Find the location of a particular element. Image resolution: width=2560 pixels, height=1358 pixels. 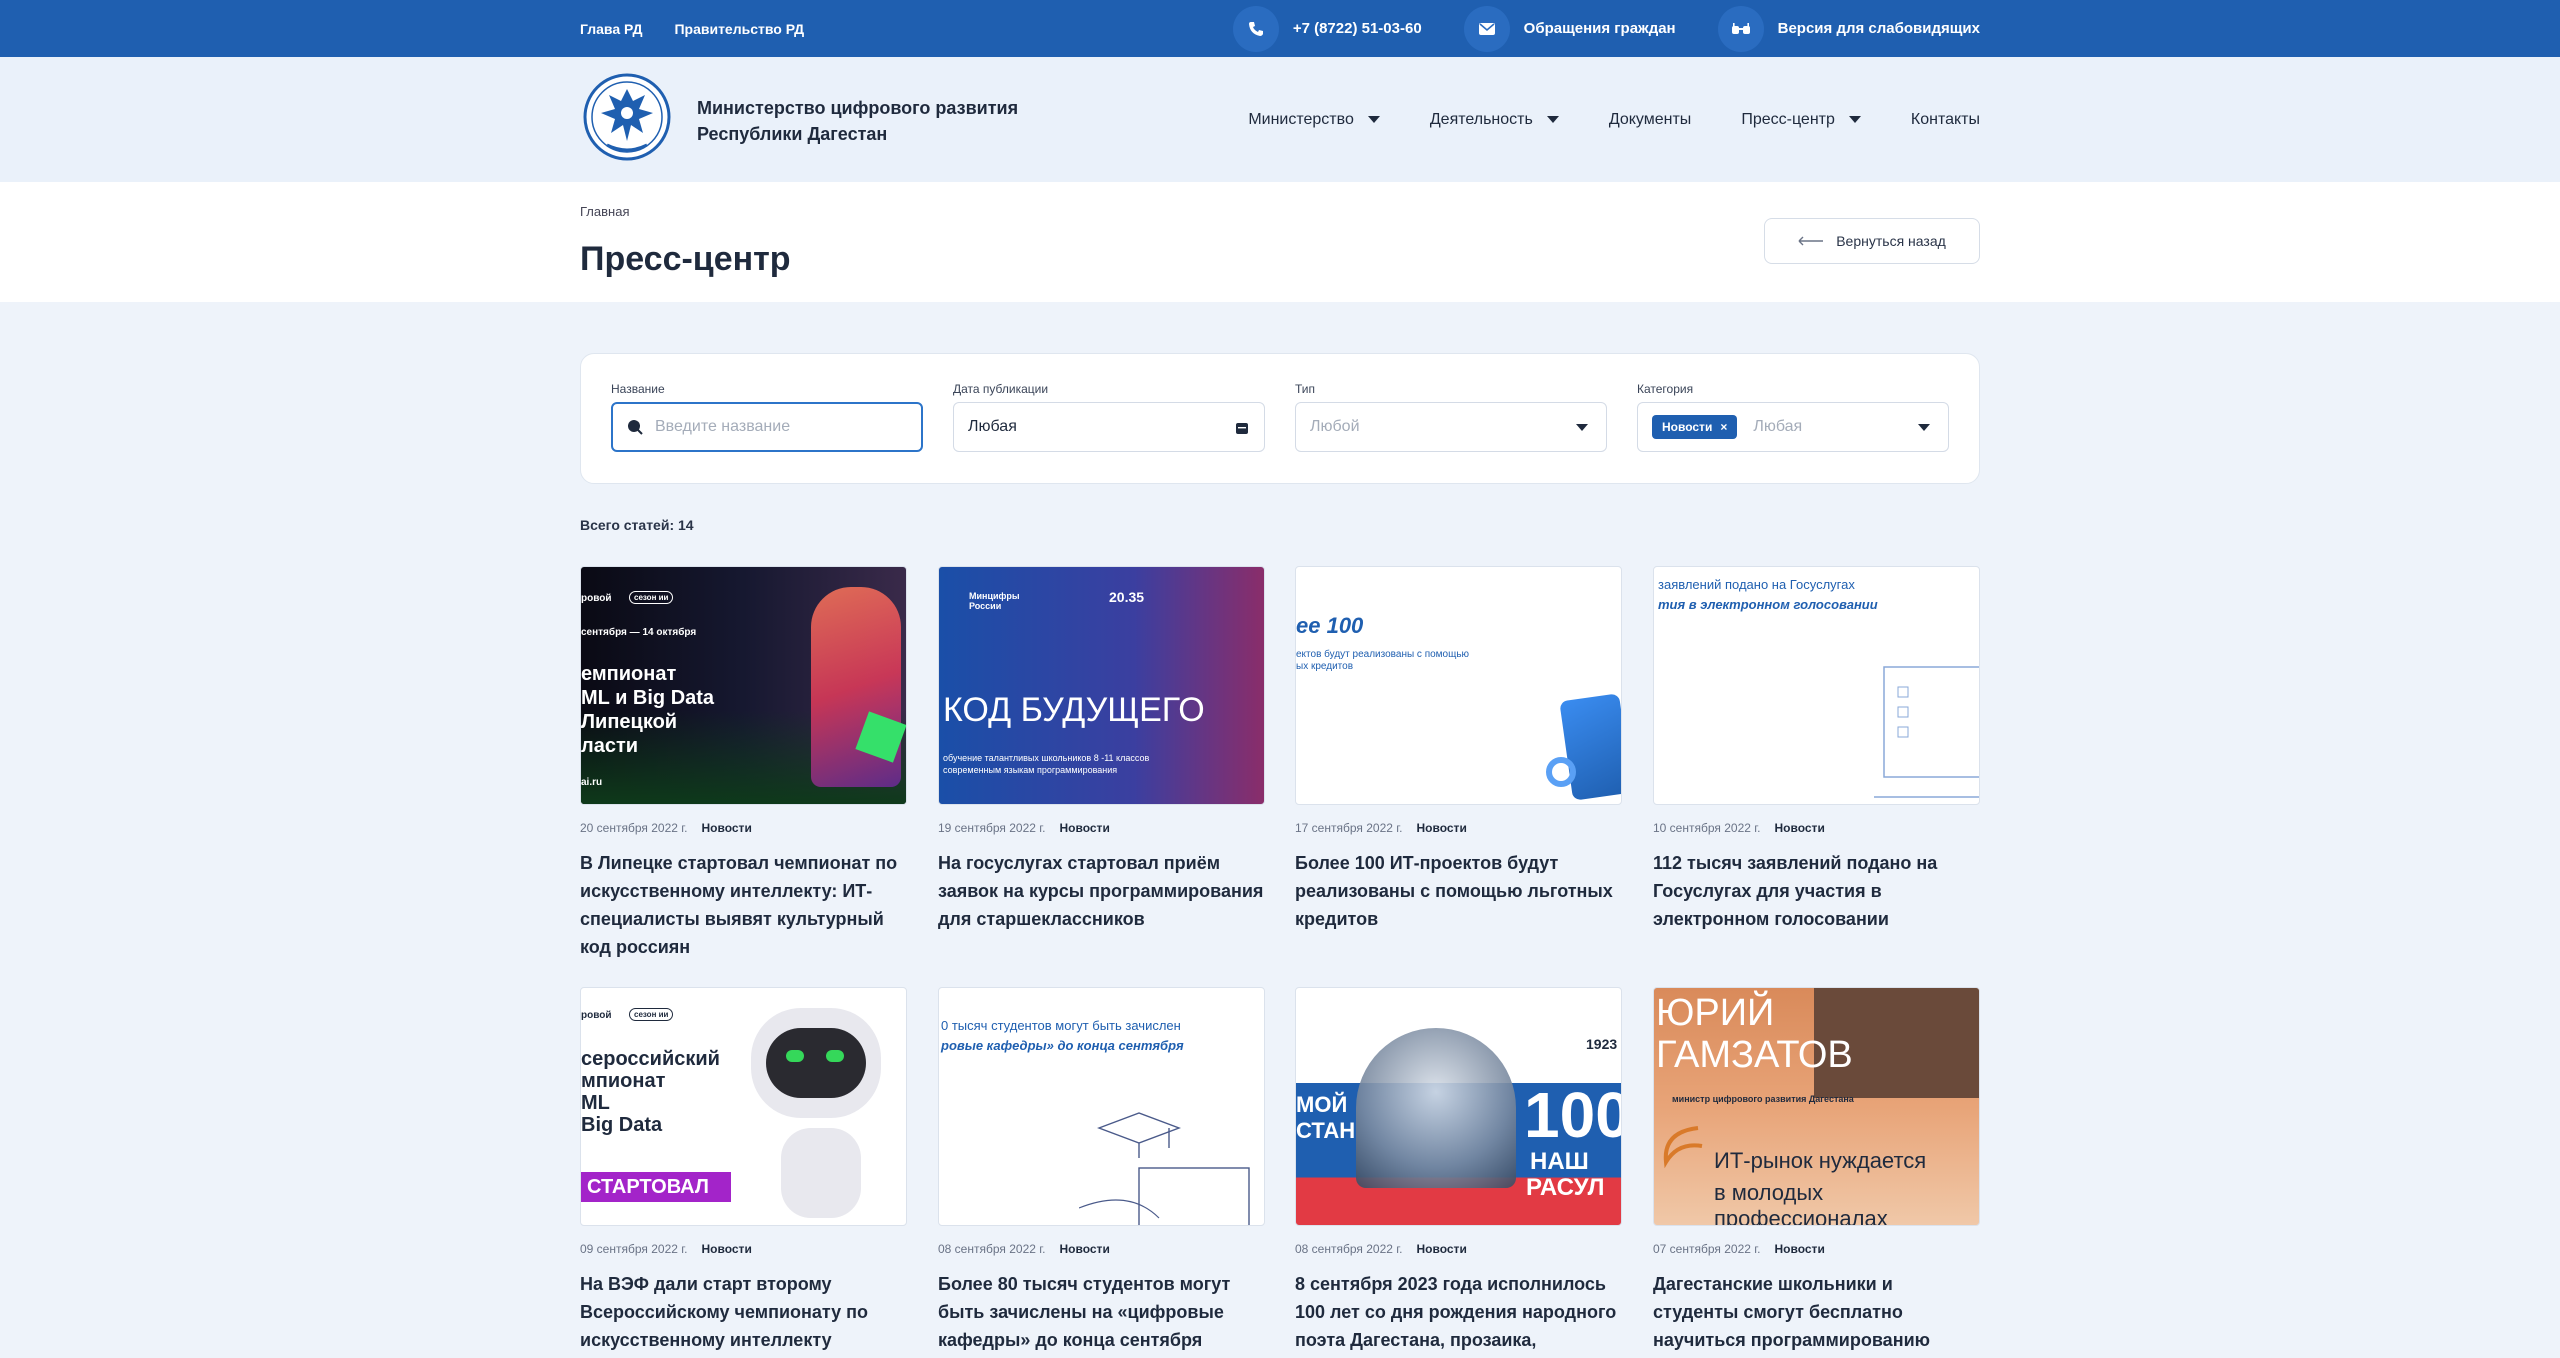

search-input: Введите название is located at coordinates (767, 427).